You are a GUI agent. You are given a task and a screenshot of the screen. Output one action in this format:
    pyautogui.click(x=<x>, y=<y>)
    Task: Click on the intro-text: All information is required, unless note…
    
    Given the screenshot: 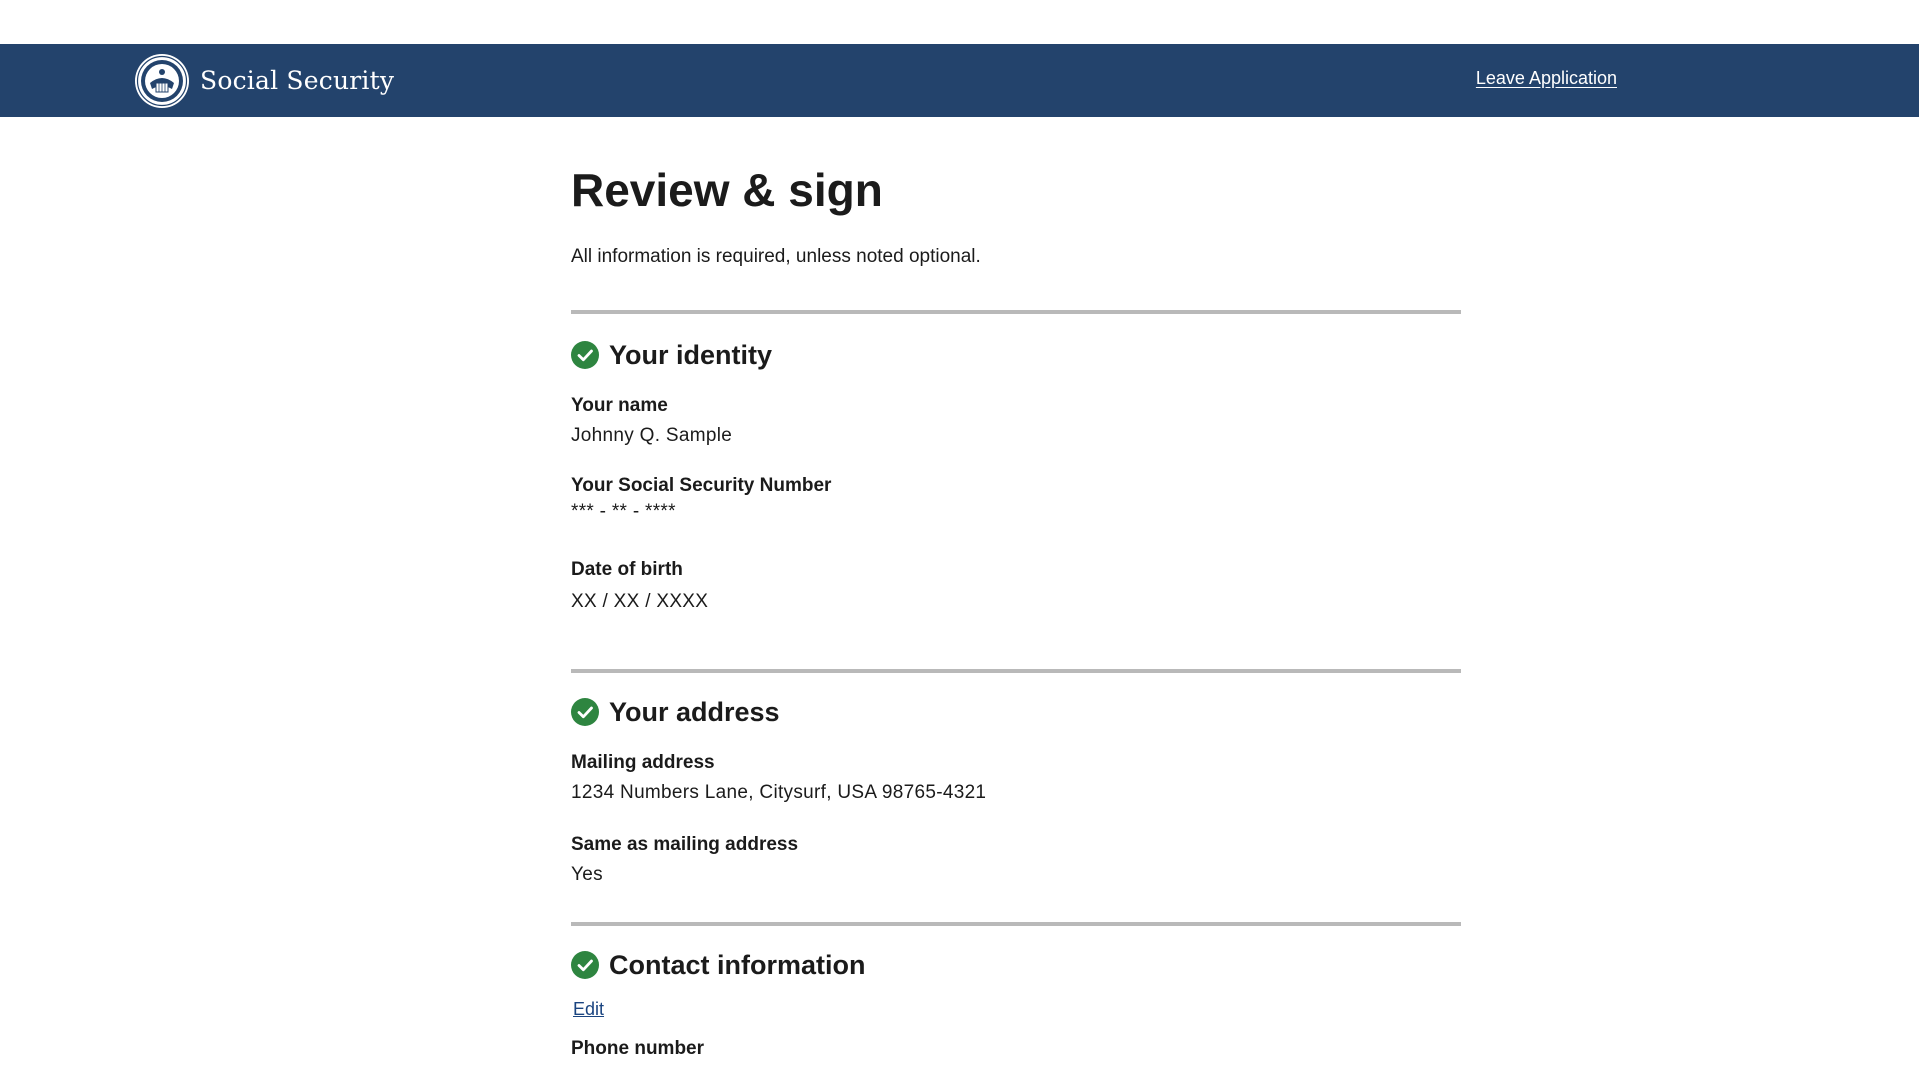 What is the action you would take?
    pyautogui.click(x=776, y=256)
    